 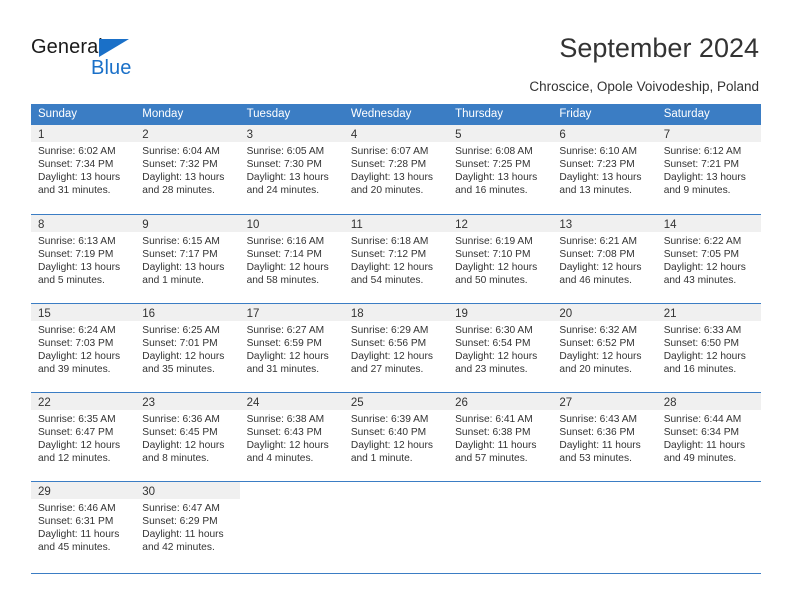 I want to click on day-number-band: 13, so click(x=604, y=223).